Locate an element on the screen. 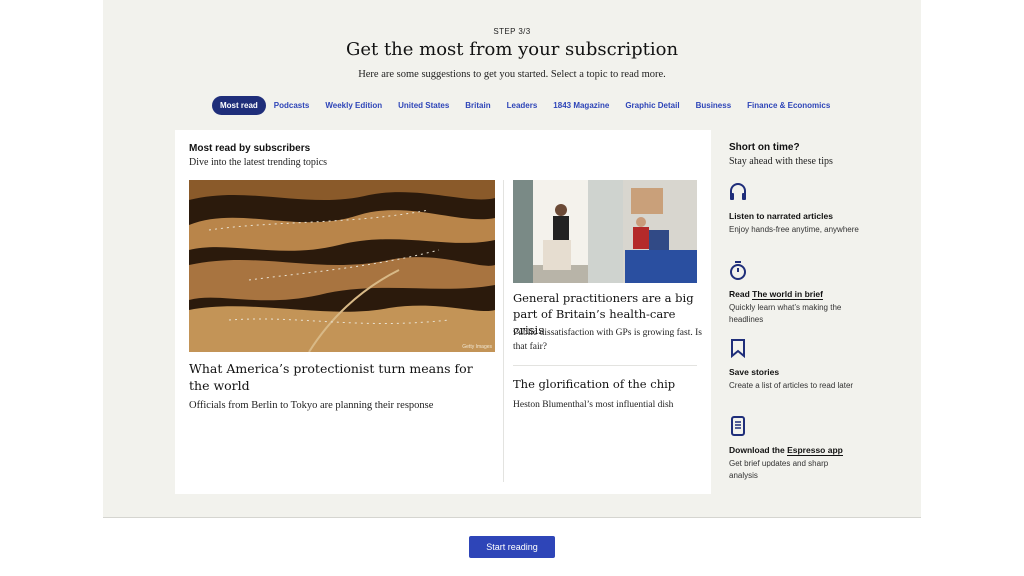 This screenshot has width=1024, height=576. tip-title: Download the Espresso app is located at coordinates (794, 450).